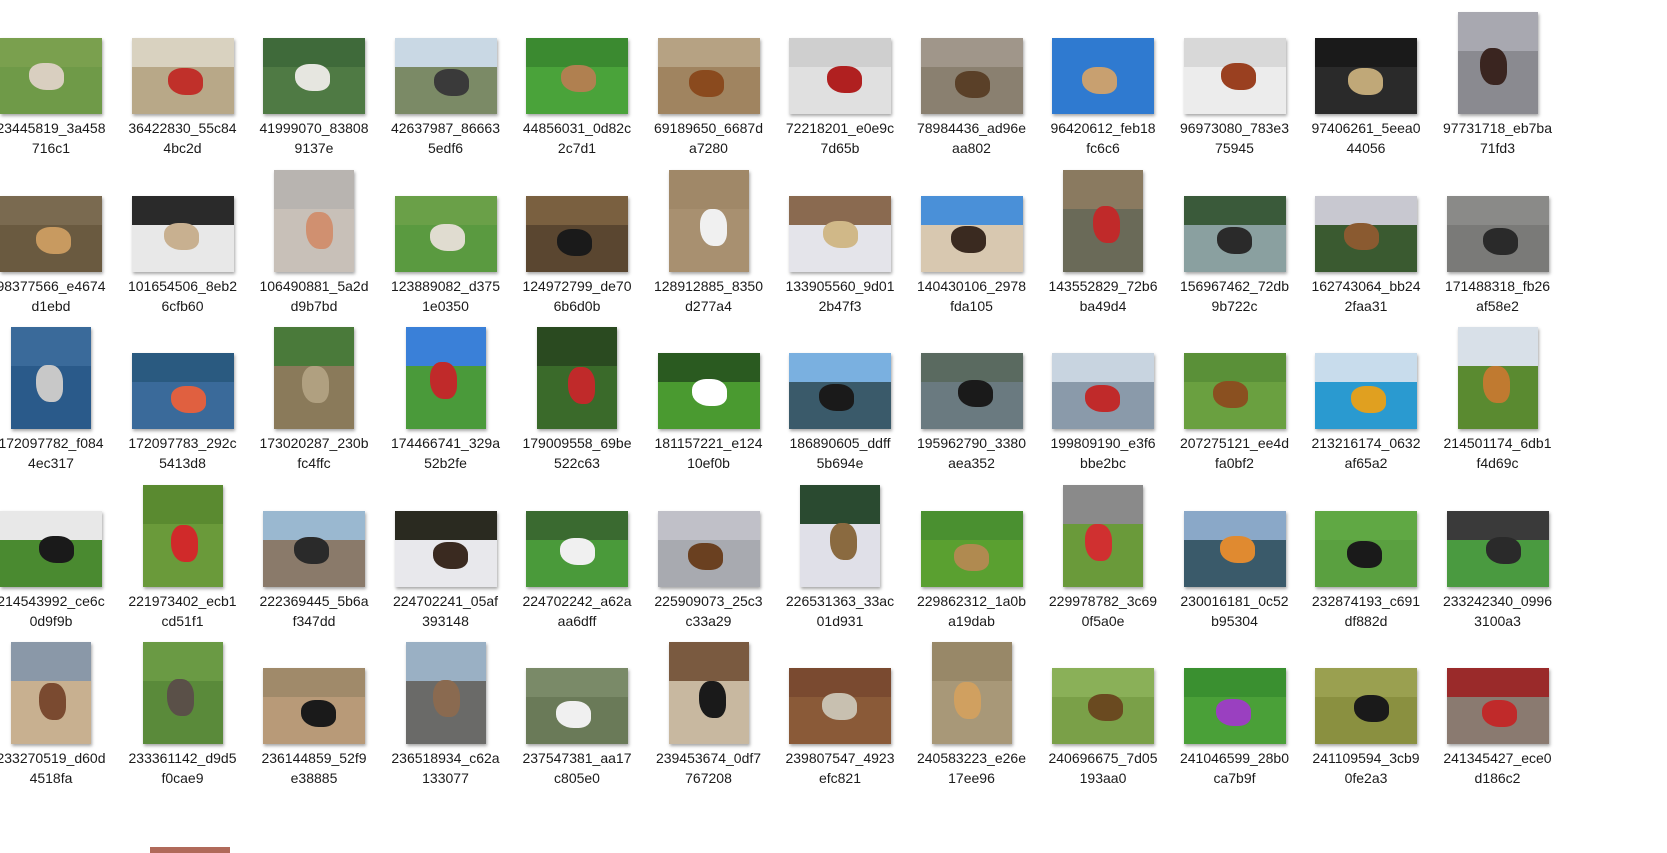 The height and width of the screenshot is (853, 1667). Describe the element at coordinates (1234, 453) in the screenshot. I see `file-name-label: 207275121_ee4d fa0bf2` at that location.